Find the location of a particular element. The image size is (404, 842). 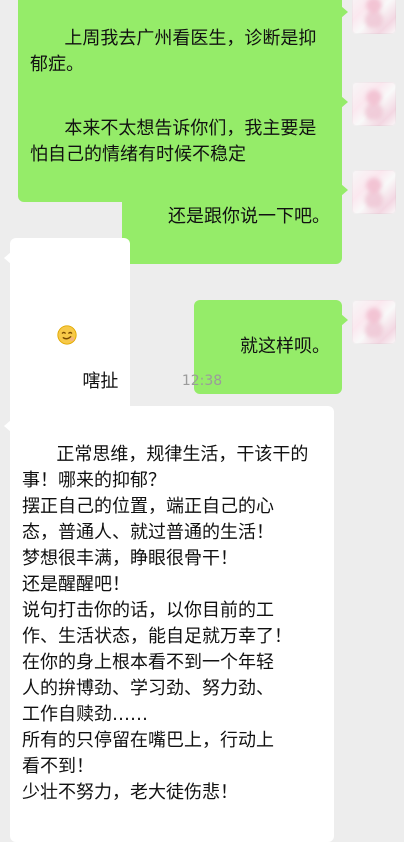

message-row: 上周我去广州看医生，诊断是抑 郁症。 is located at coordinates (202, 56).